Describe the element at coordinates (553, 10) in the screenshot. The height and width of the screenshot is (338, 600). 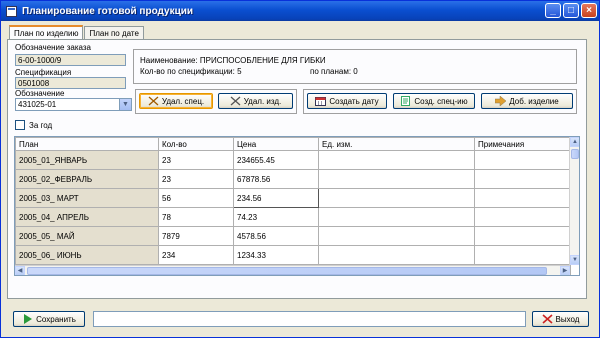
I see `minimize-button: _` at that location.